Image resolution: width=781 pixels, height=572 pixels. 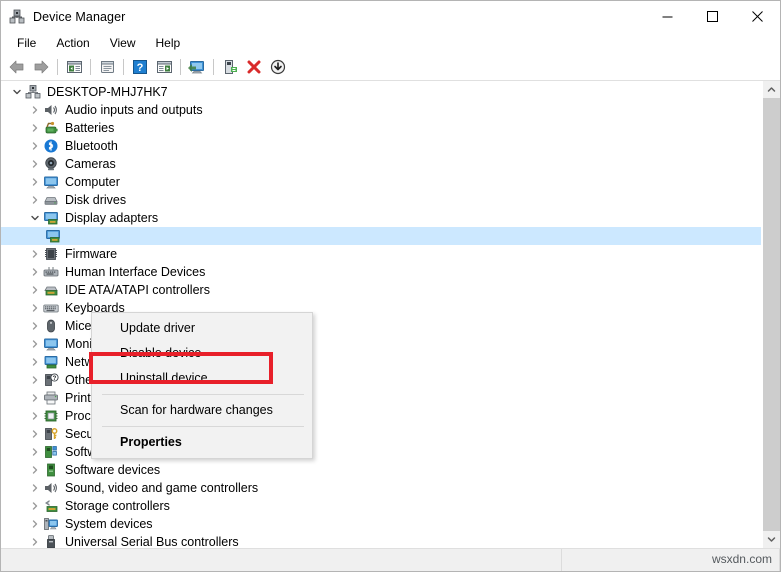 I want to click on scan-for-hardware-changes-icon, so click(x=197, y=67).